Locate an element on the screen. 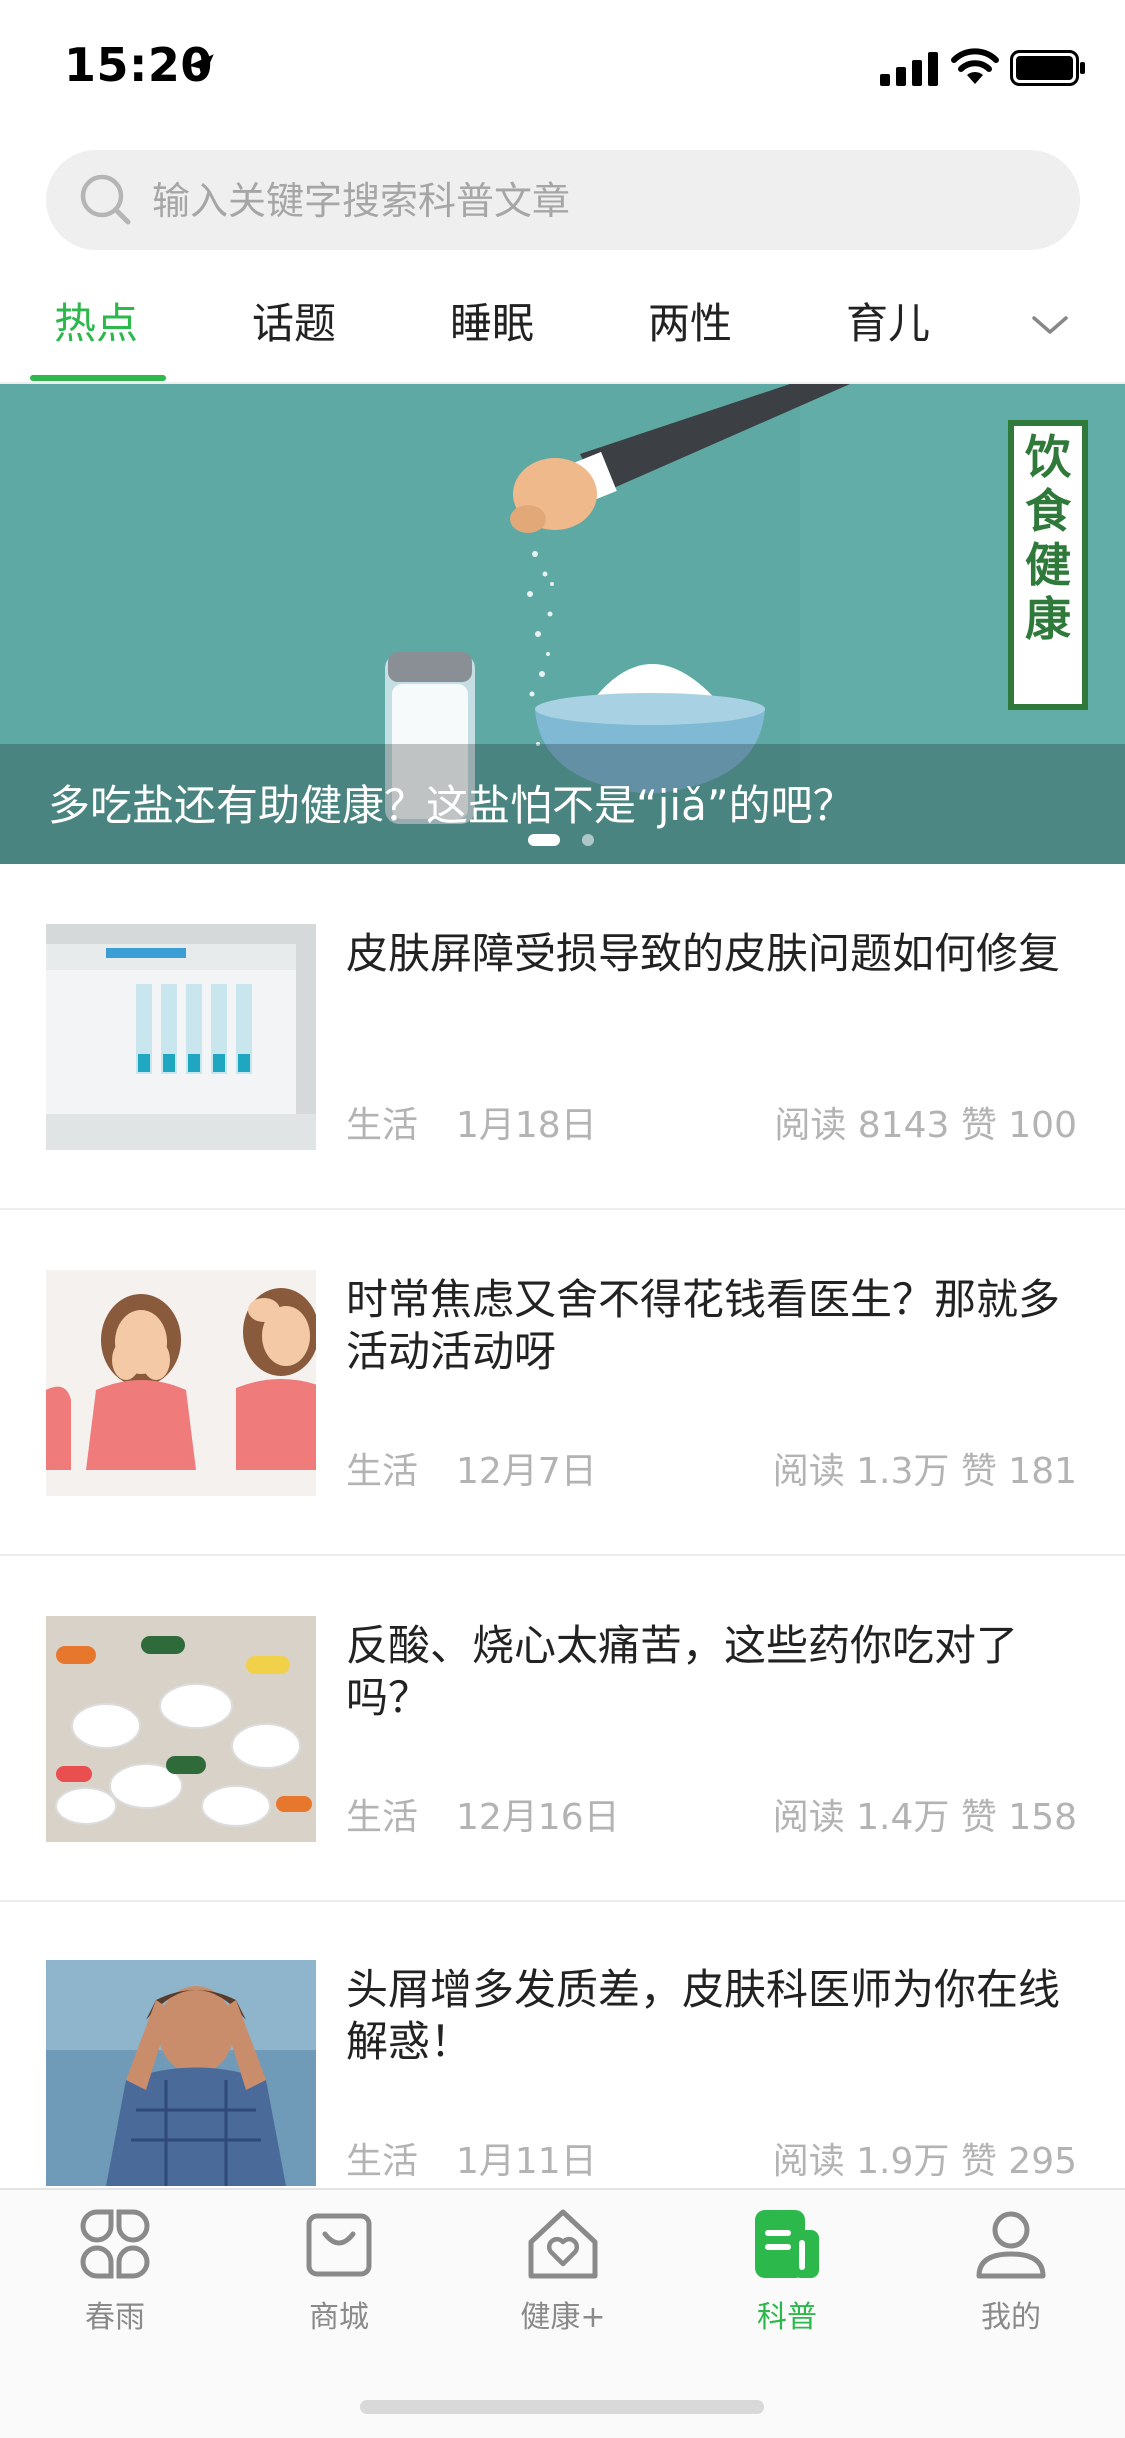 The height and width of the screenshot is (2438, 1125). article-stats: 阅读 1.3万 赞 181 is located at coordinates (924, 1471).